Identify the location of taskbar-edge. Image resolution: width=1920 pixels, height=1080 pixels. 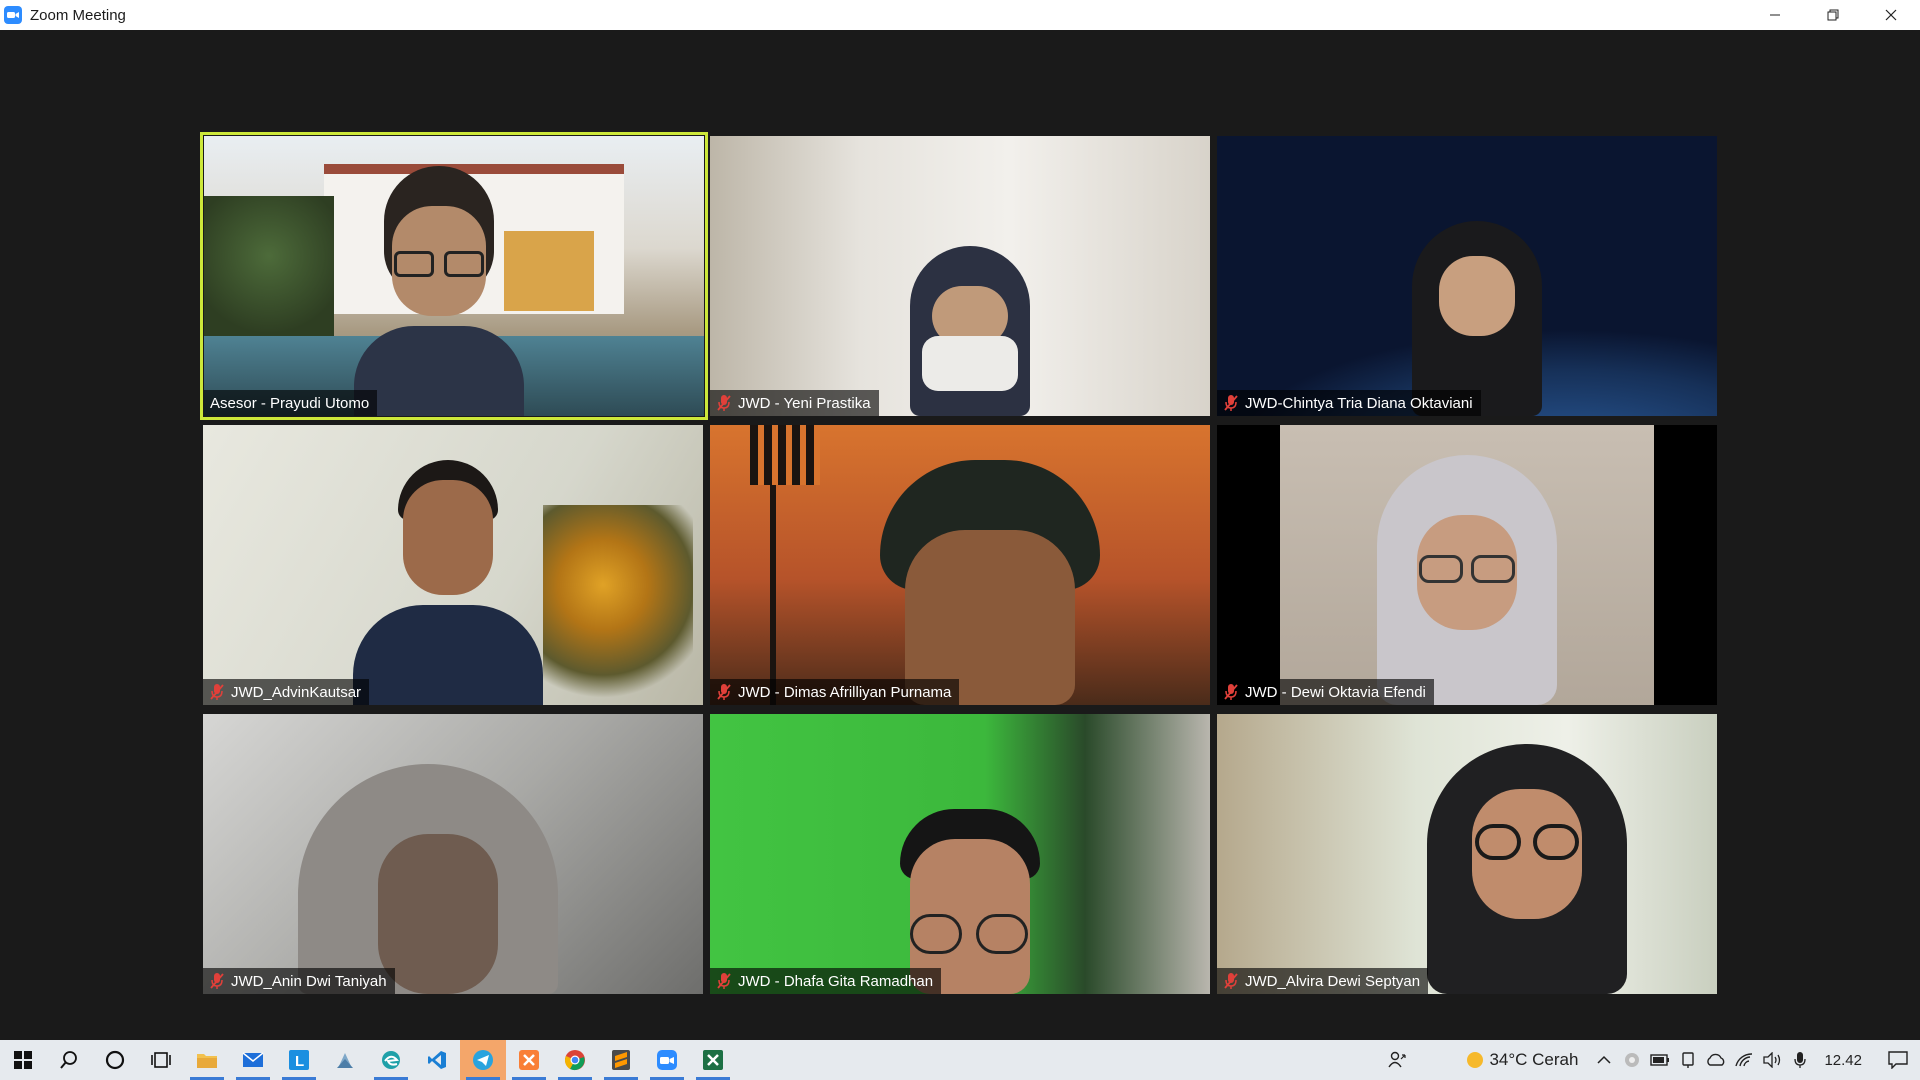
(391, 1060).